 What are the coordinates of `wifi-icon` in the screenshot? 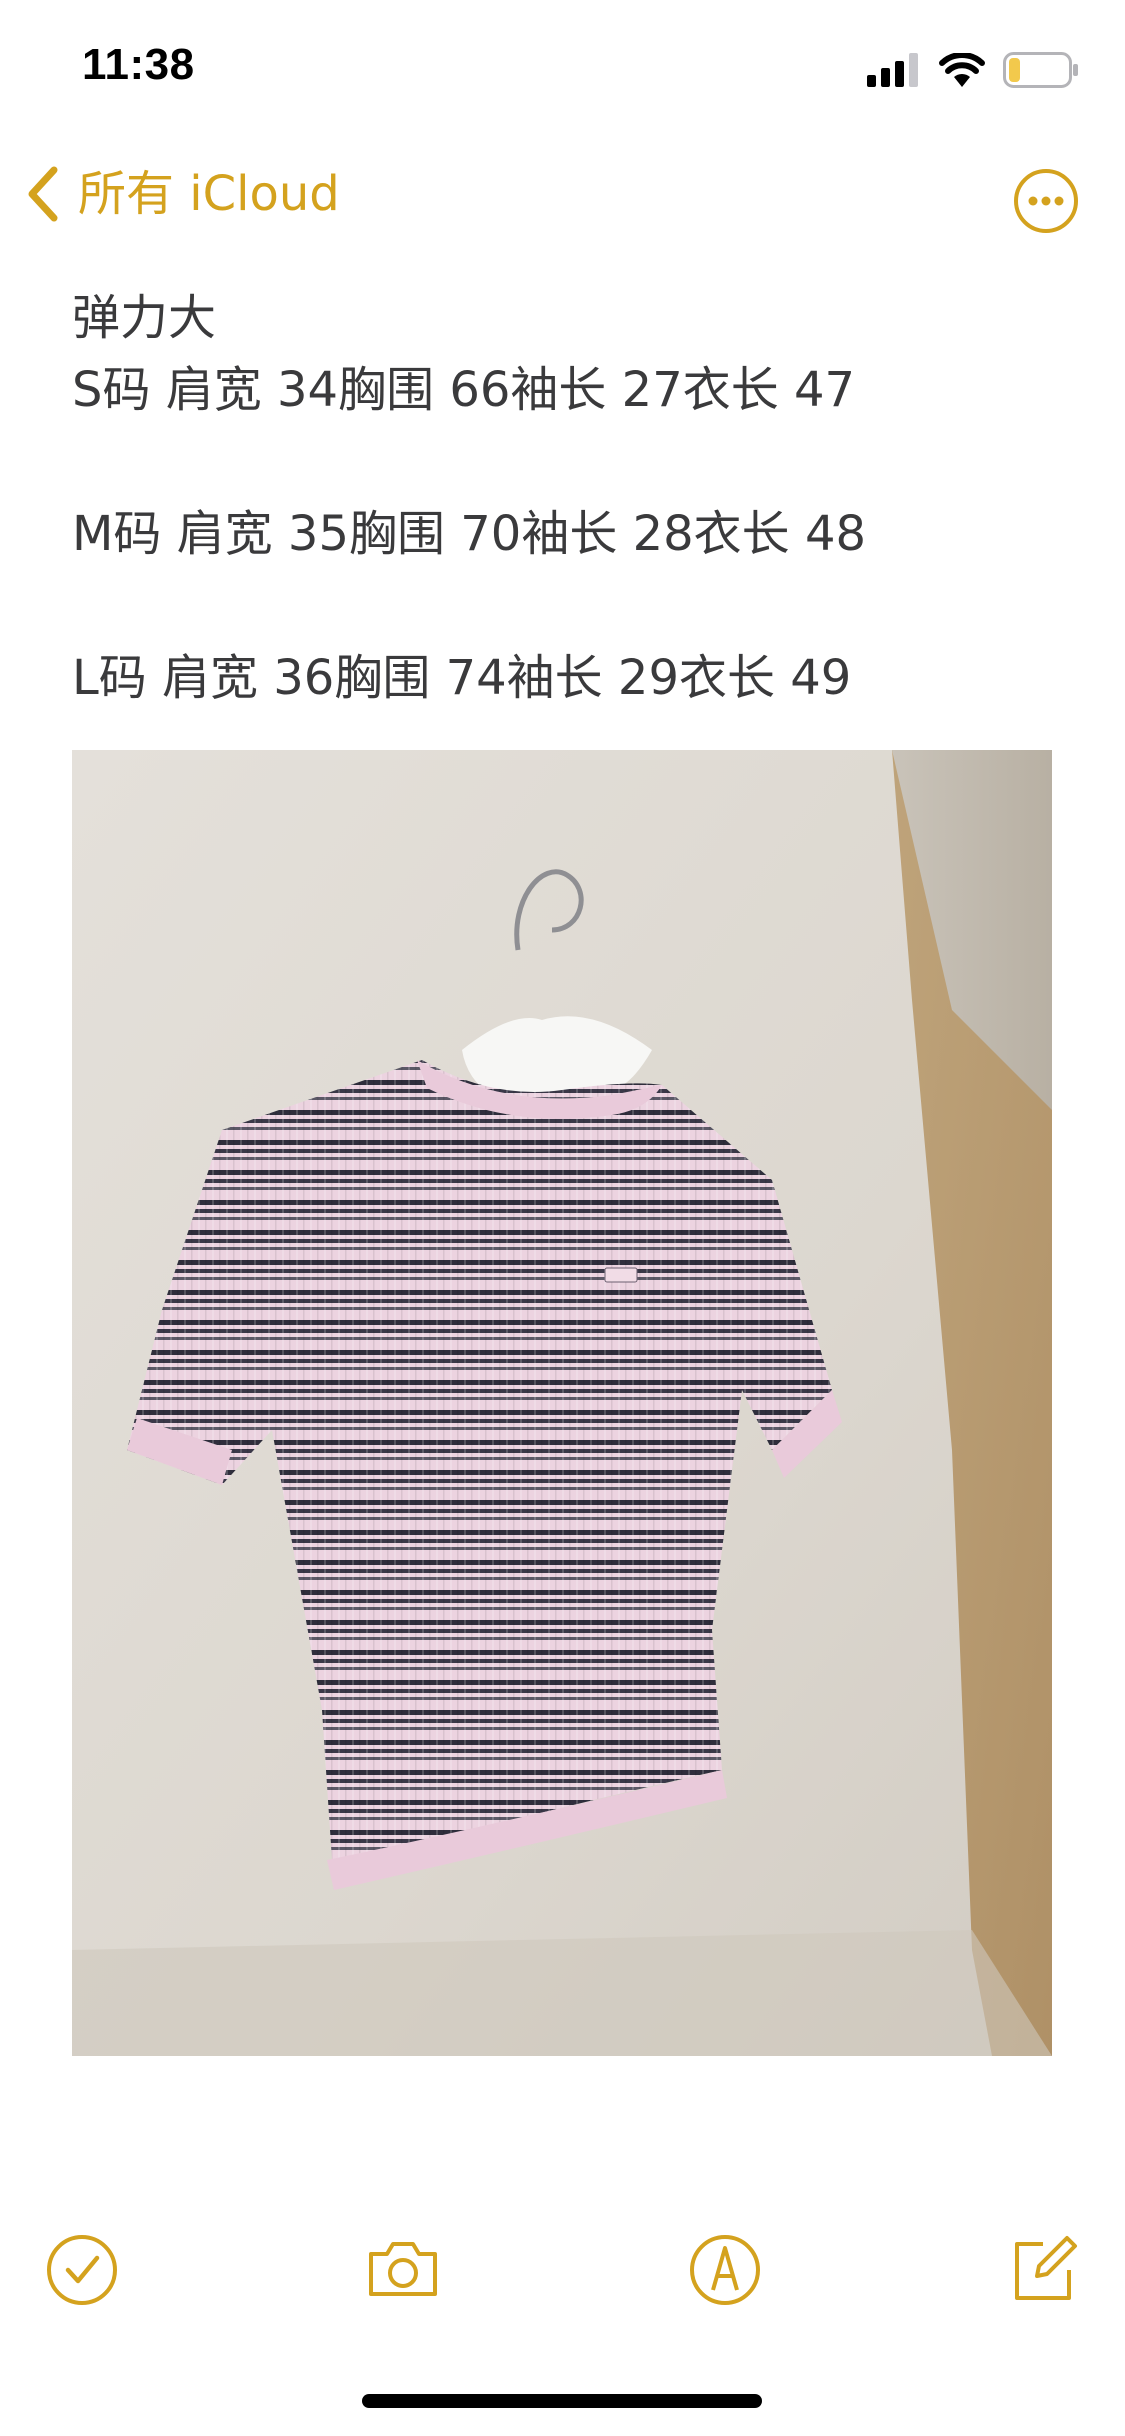 It's located at (962, 70).